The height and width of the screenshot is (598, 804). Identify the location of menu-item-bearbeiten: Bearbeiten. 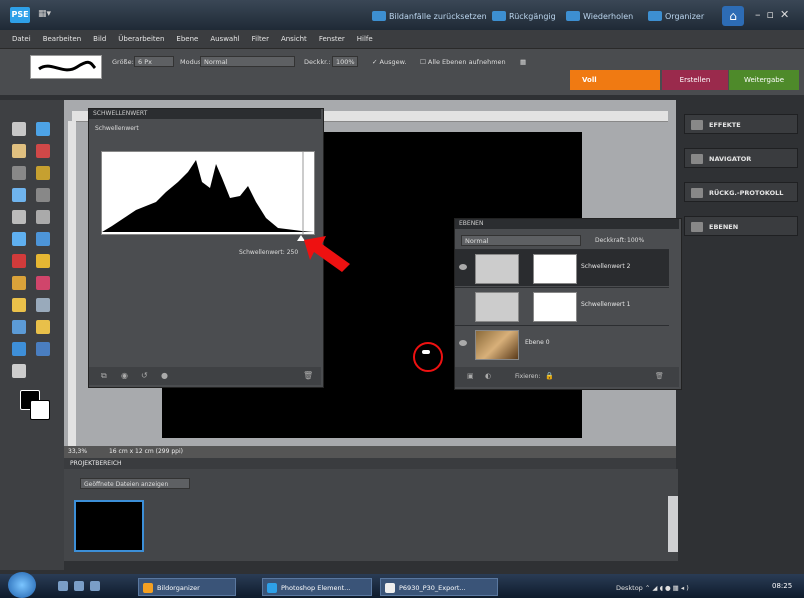
(62, 39).